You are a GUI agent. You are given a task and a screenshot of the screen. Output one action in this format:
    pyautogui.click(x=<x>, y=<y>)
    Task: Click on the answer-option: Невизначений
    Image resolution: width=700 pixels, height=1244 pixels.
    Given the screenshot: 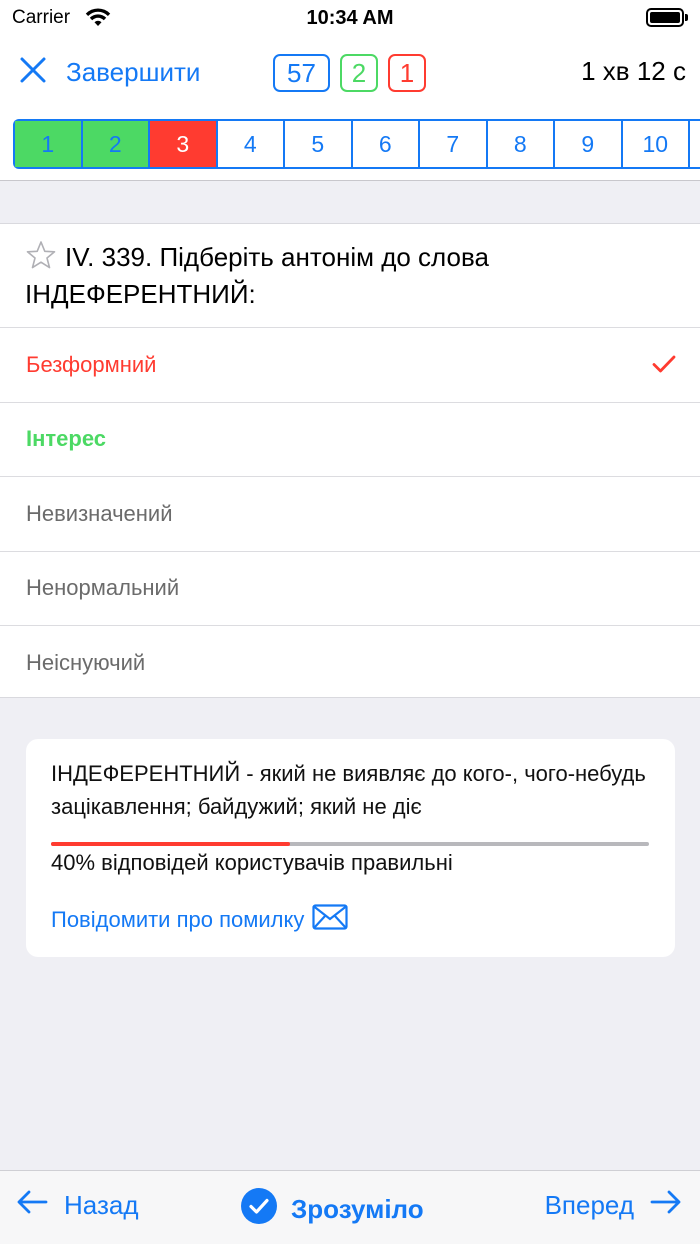 What is the action you would take?
    pyautogui.click(x=350, y=513)
    